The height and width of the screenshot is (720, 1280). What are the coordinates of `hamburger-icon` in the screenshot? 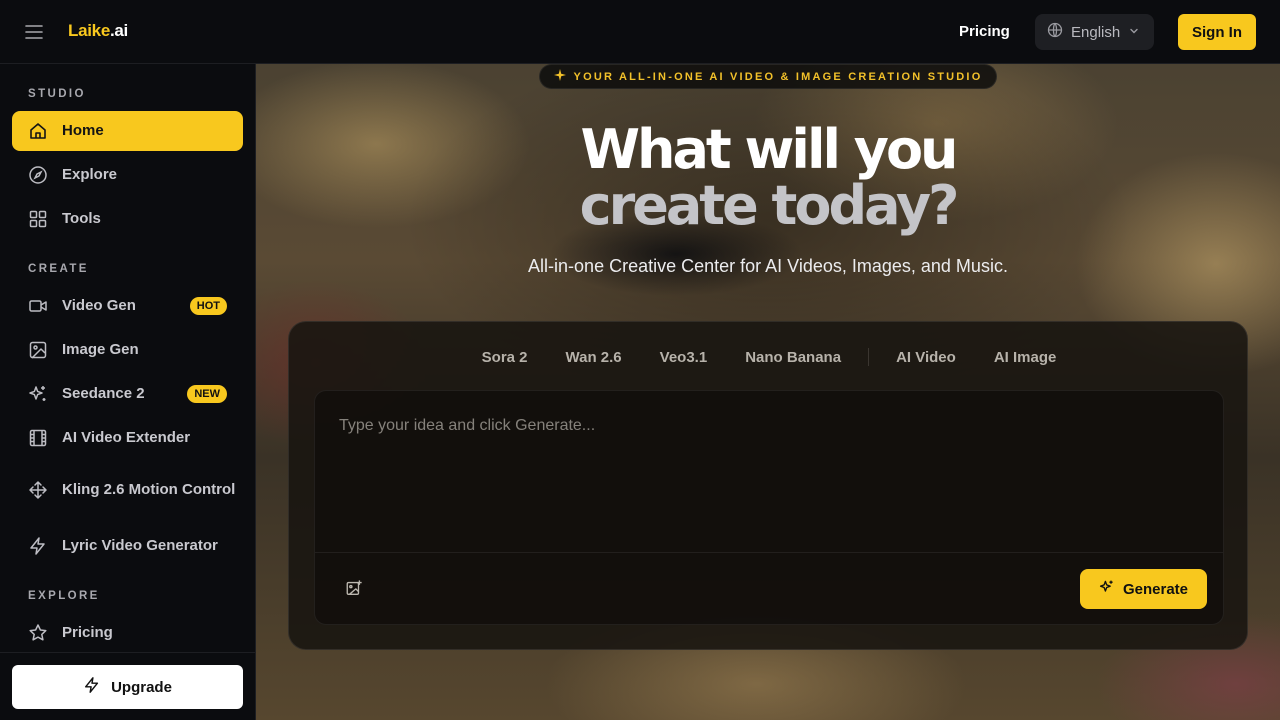 It's located at (34, 32).